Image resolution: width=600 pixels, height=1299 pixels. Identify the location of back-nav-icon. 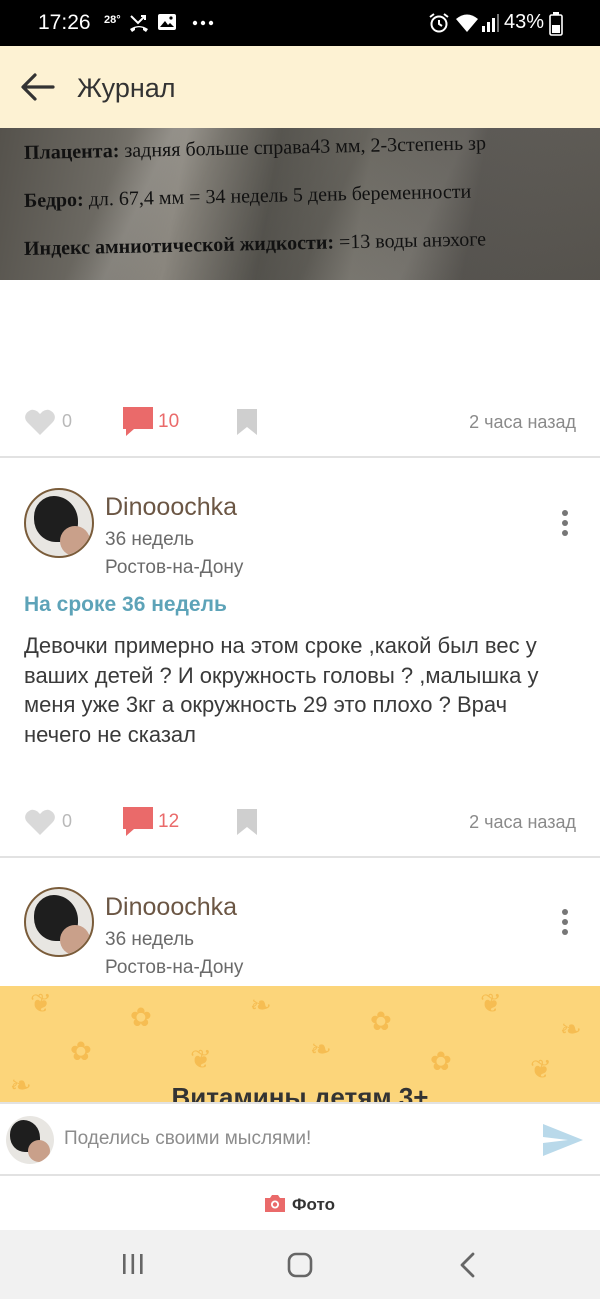
(468, 1265).